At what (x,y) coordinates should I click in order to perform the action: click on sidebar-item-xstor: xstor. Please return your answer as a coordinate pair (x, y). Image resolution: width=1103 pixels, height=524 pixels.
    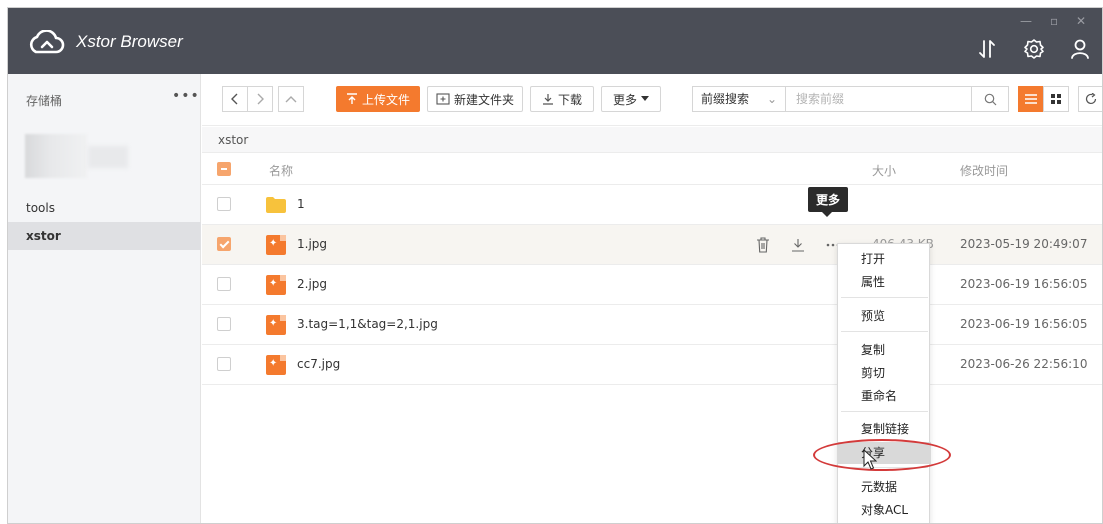
    Looking at the image, I should click on (104, 236).